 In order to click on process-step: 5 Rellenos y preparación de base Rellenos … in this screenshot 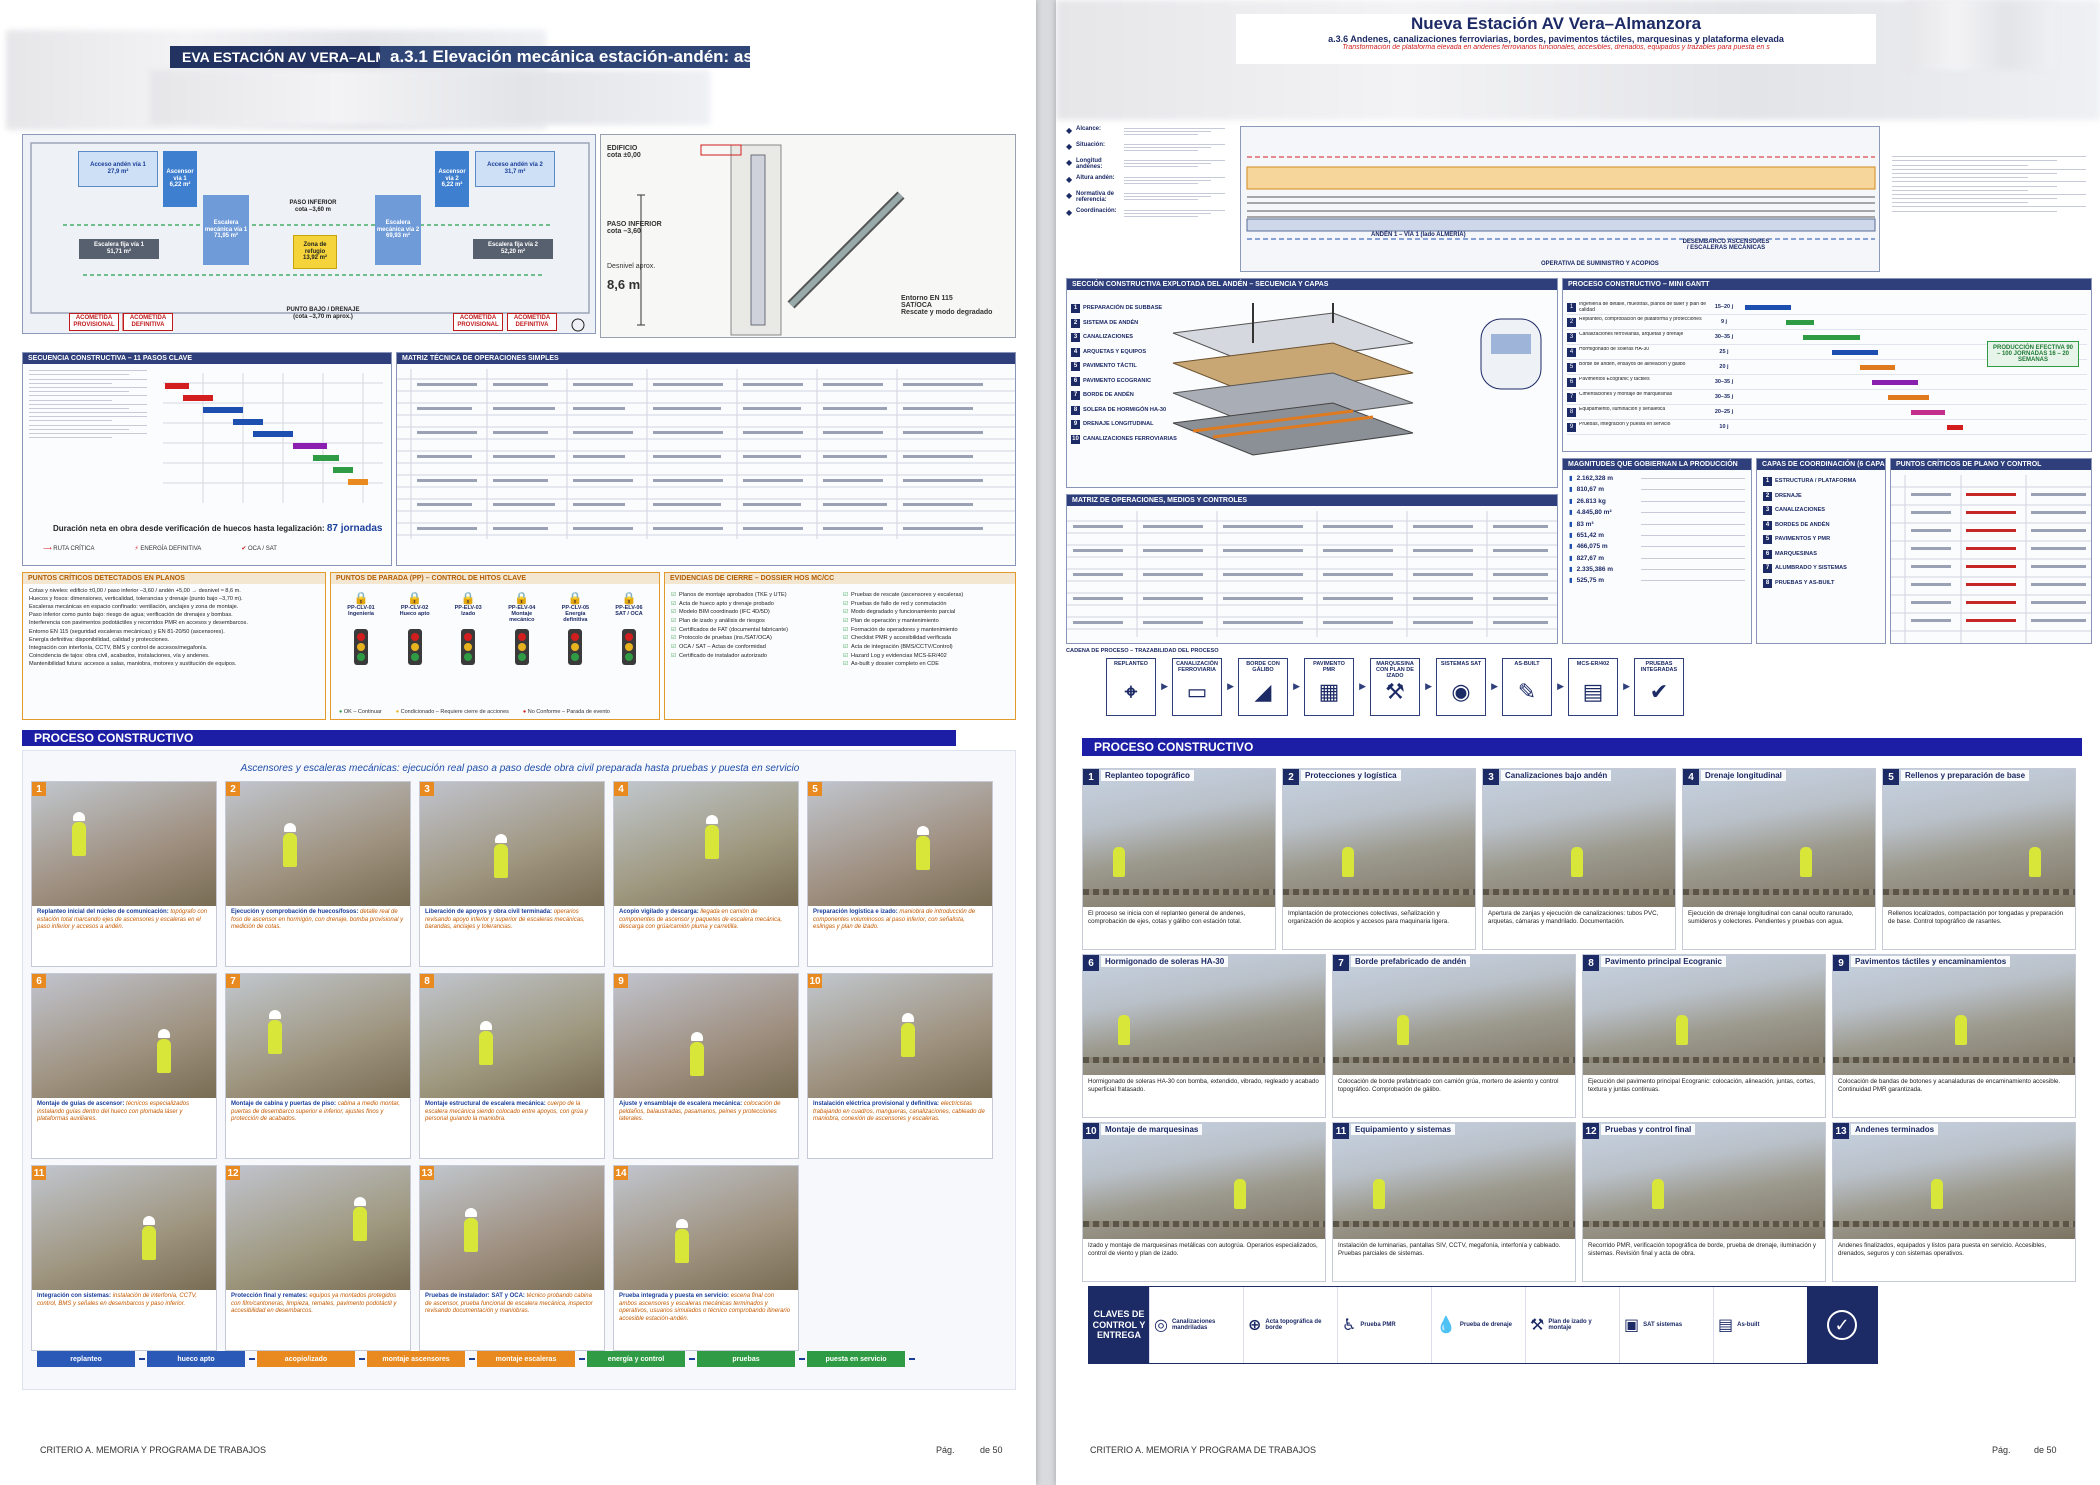, I will do `click(1979, 859)`.